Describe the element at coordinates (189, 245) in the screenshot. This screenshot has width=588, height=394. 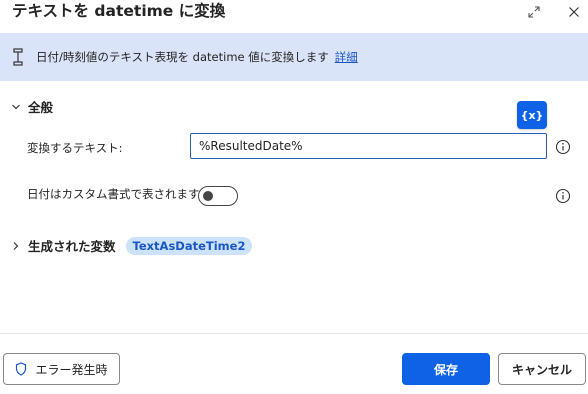
I see `variable-chip: TextAsDateTime2` at that location.